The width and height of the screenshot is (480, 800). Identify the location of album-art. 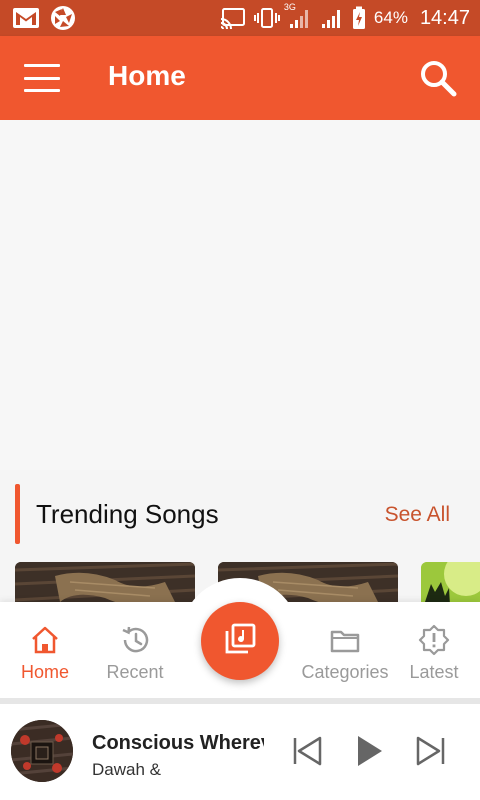
(42, 751).